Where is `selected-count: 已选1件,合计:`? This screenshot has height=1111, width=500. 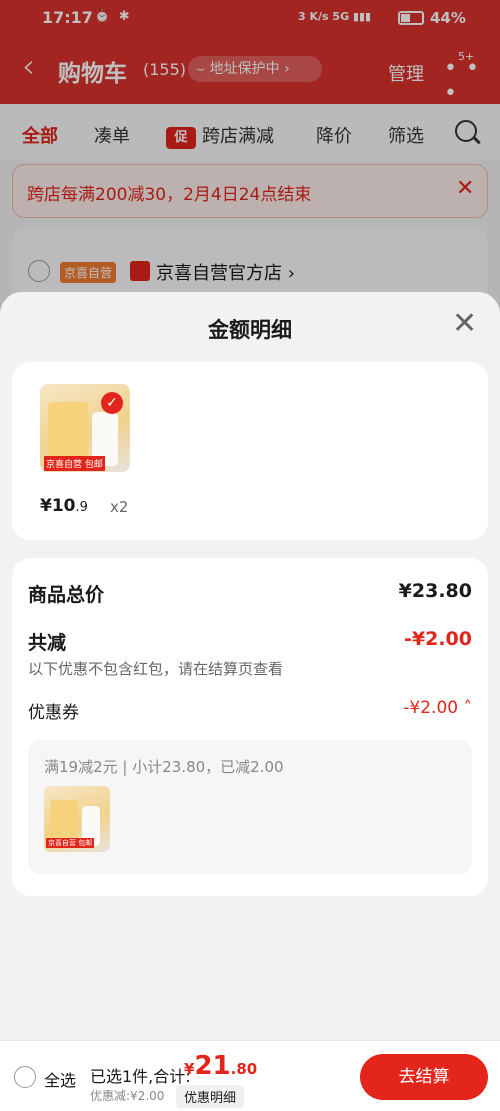
selected-count: 已选1件,合计: is located at coordinates (140, 1076).